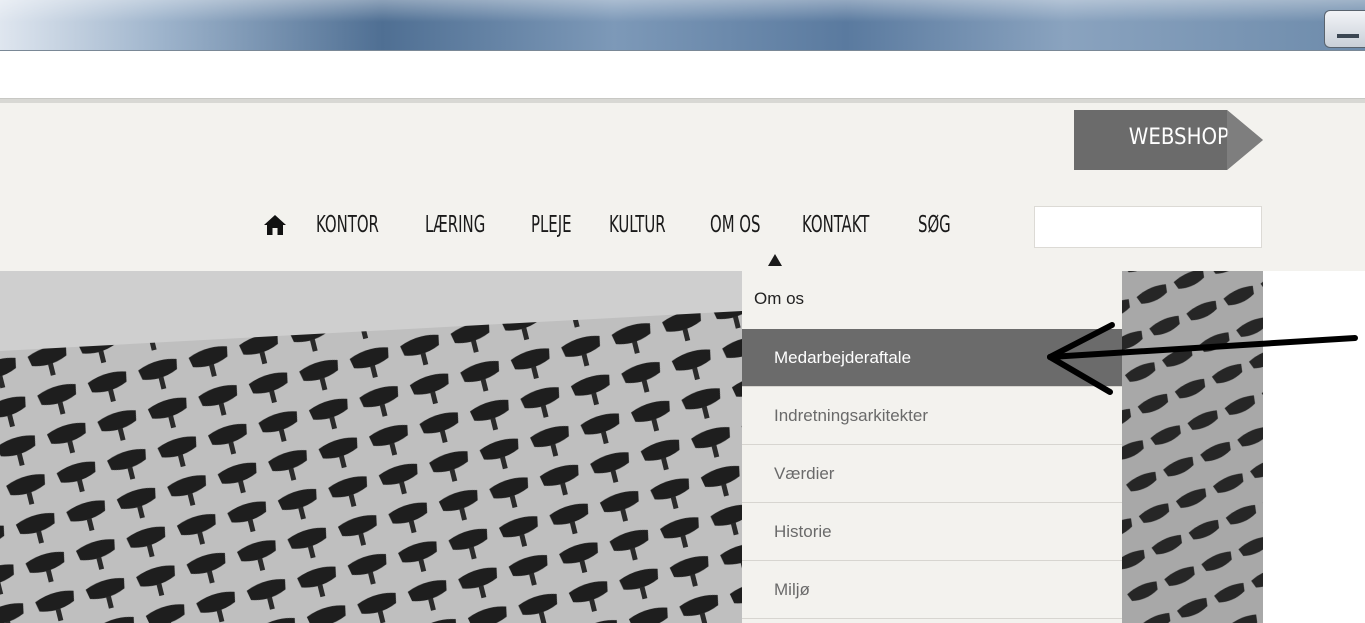 This screenshot has width=1365, height=623. I want to click on minimize-icon, so click(1344, 29).